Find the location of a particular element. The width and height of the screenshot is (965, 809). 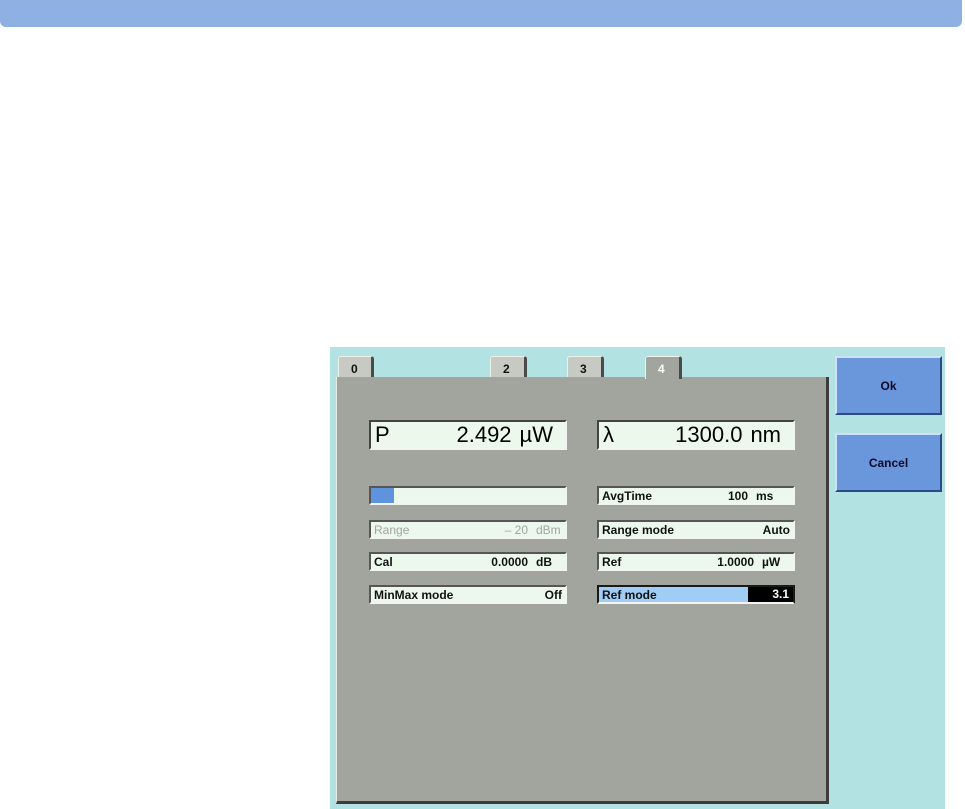

ref-mode-field: Ref mode 3.1 is located at coordinates (696, 594).